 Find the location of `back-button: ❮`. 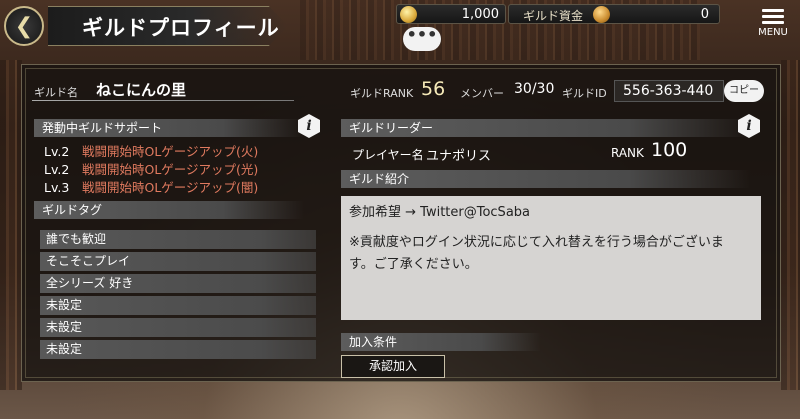

back-button: ❮ is located at coordinates (24, 26).